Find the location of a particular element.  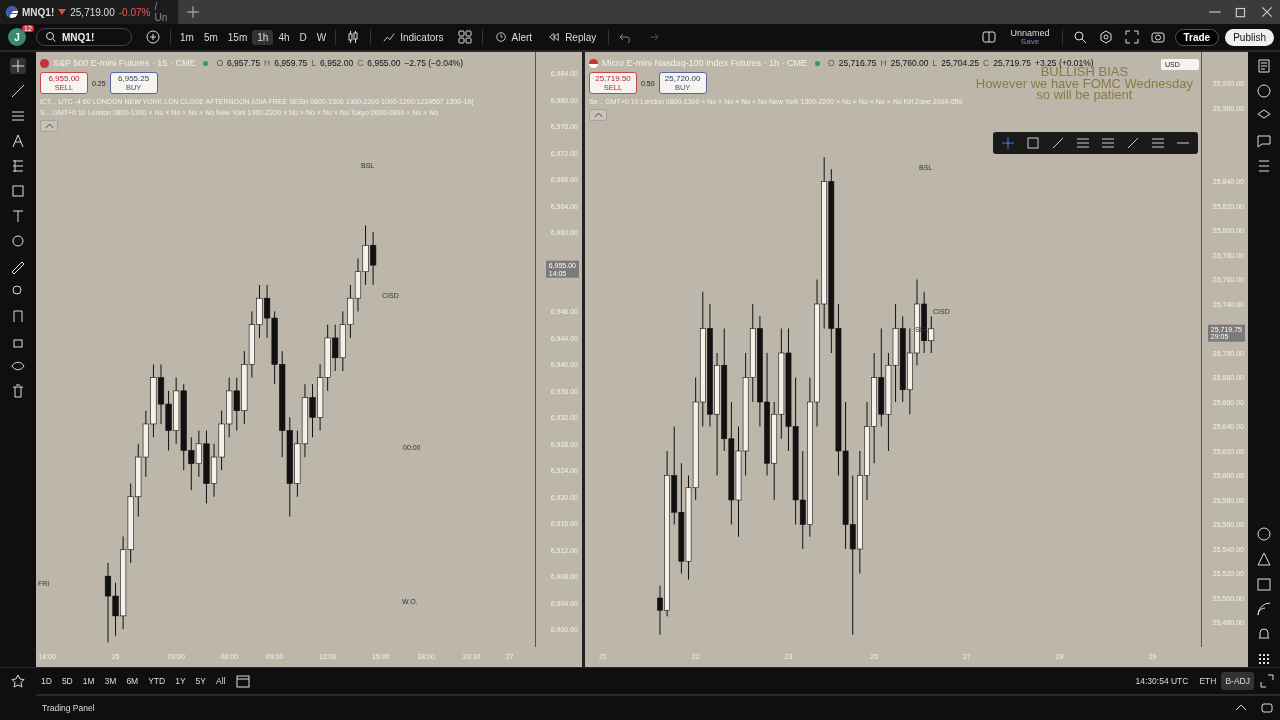

compare-icon is located at coordinates (153, 37).